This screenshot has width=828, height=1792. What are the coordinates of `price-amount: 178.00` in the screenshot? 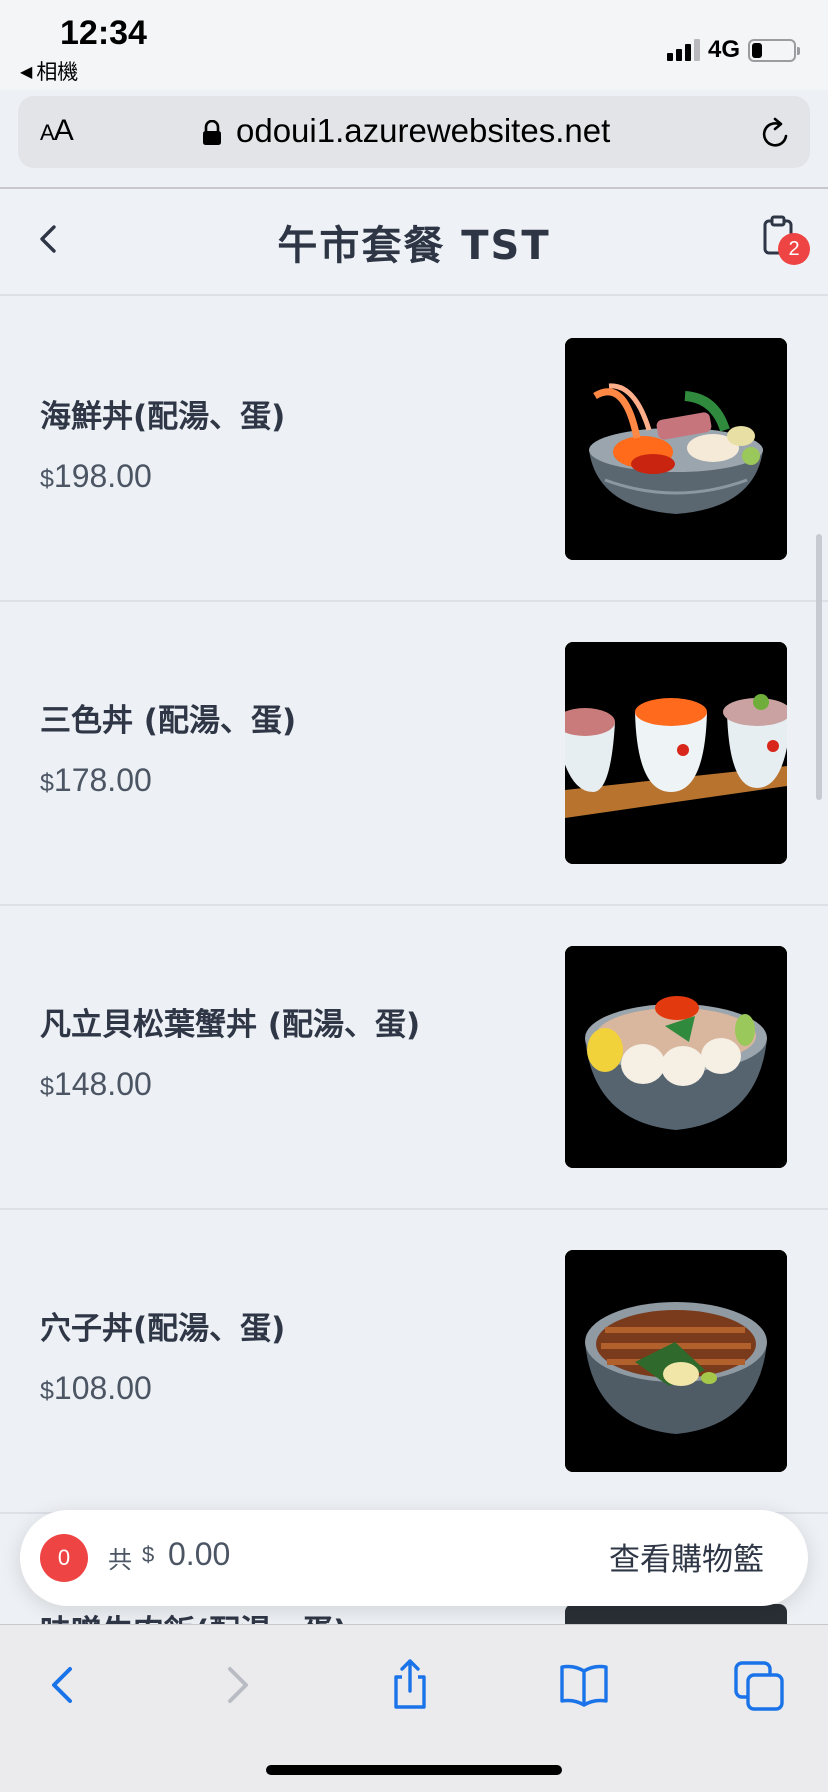 It's located at (102, 780).